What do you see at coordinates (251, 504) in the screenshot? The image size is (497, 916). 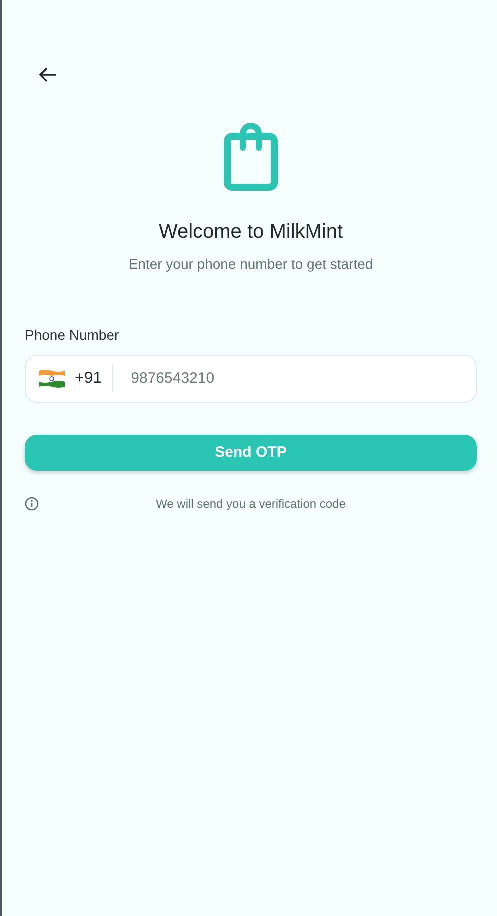 I see `info-text: We will send you a verification code` at bounding box center [251, 504].